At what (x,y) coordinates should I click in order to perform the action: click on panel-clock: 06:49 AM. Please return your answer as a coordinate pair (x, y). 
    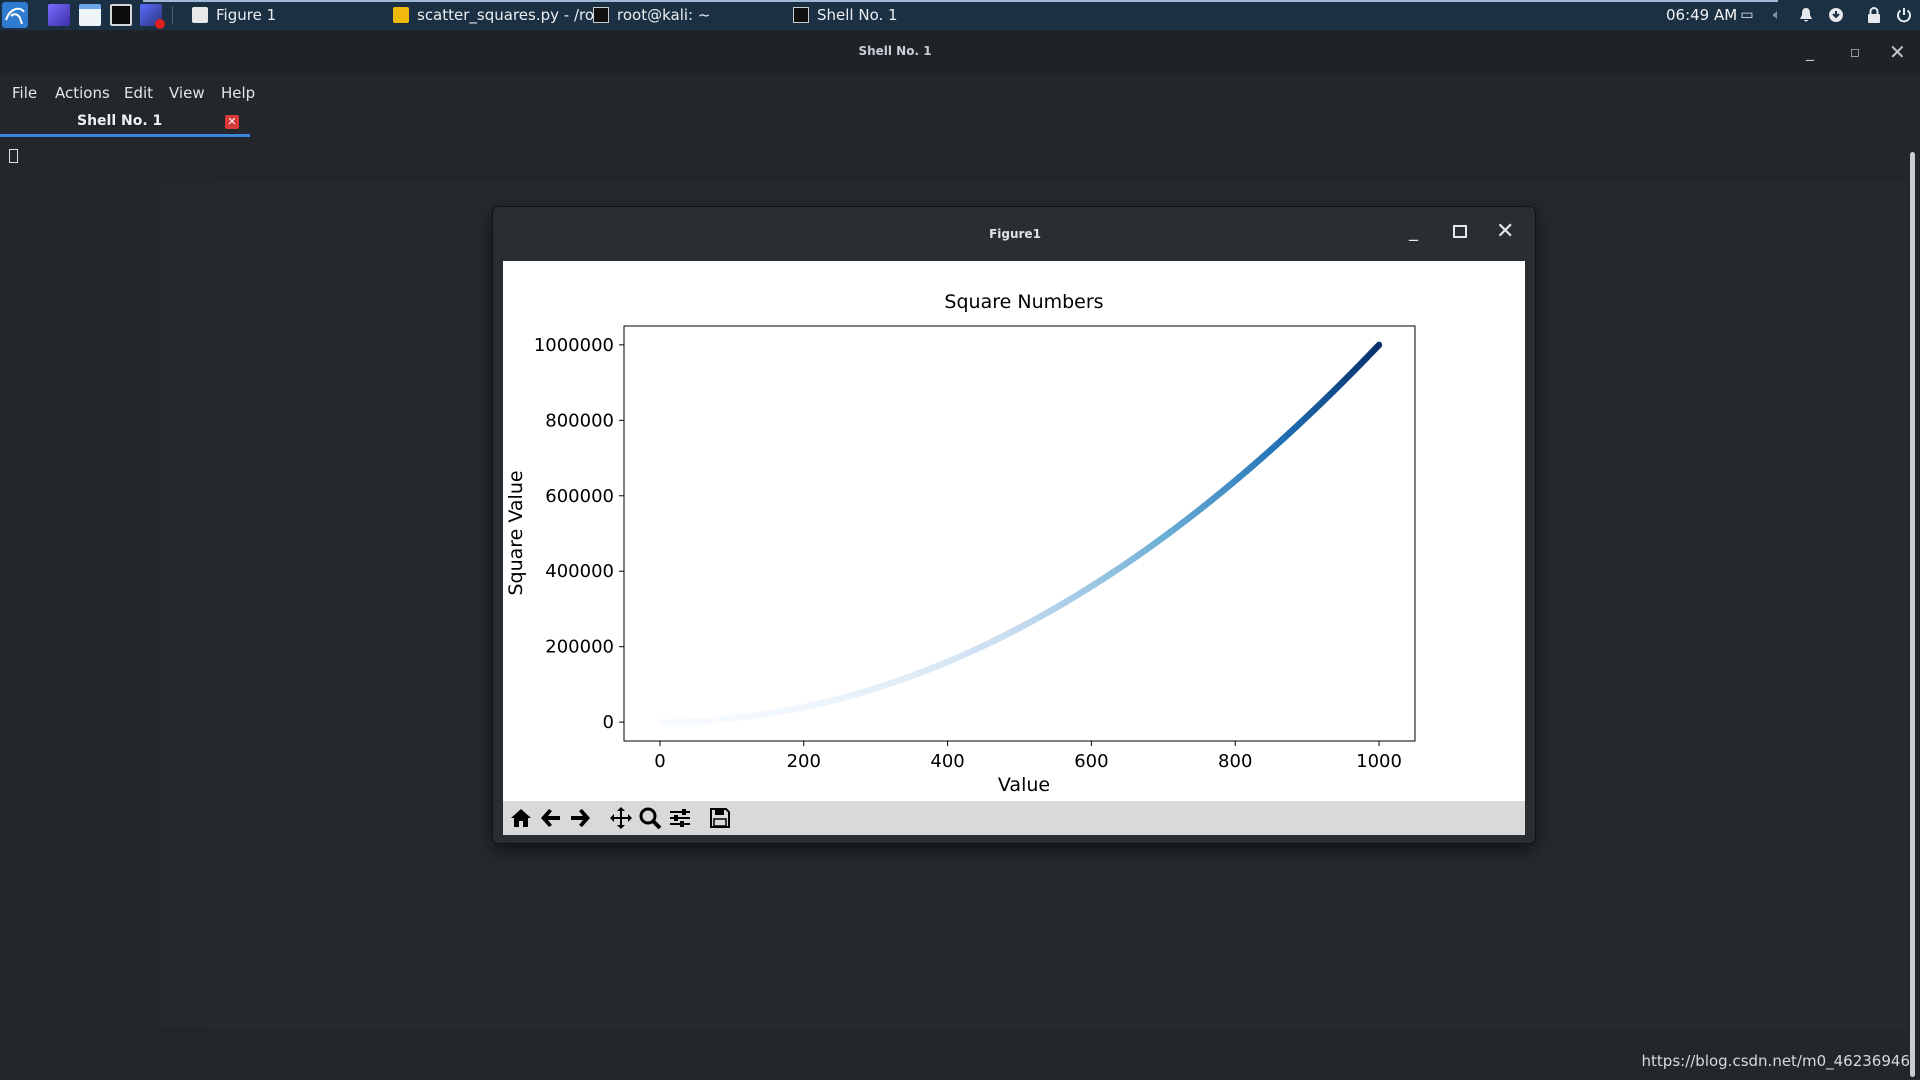
    Looking at the image, I should click on (1701, 15).